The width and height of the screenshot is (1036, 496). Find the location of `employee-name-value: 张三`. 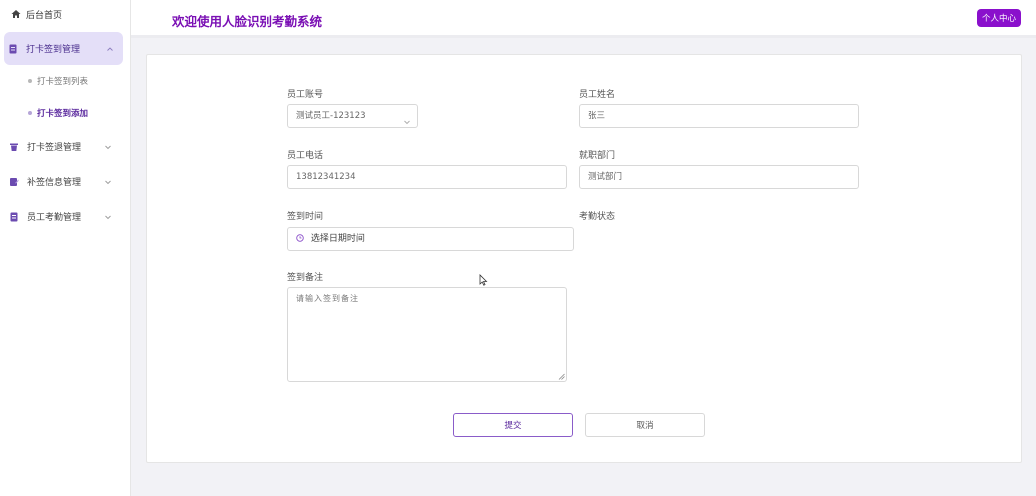

employee-name-value: 张三 is located at coordinates (597, 116).